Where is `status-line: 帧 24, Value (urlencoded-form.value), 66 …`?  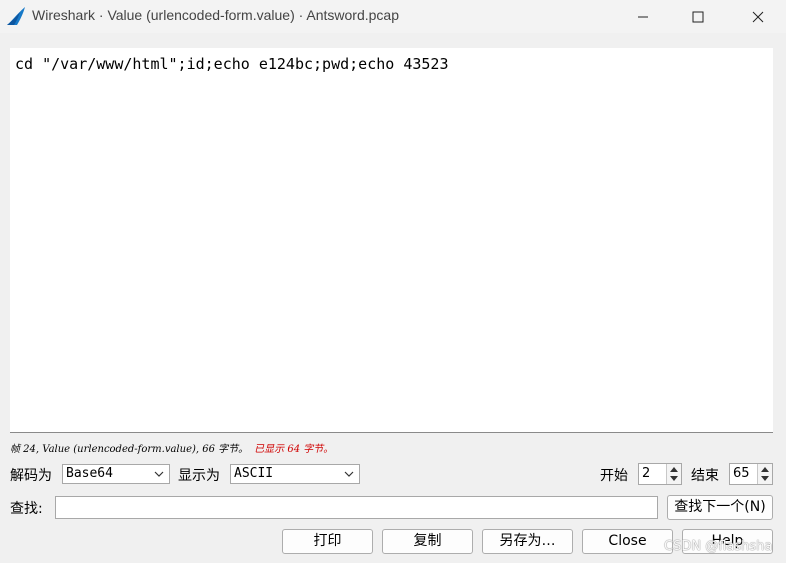
status-line: 帧 24, Value (urlencoded-form.value), 66 … is located at coordinates (171, 447).